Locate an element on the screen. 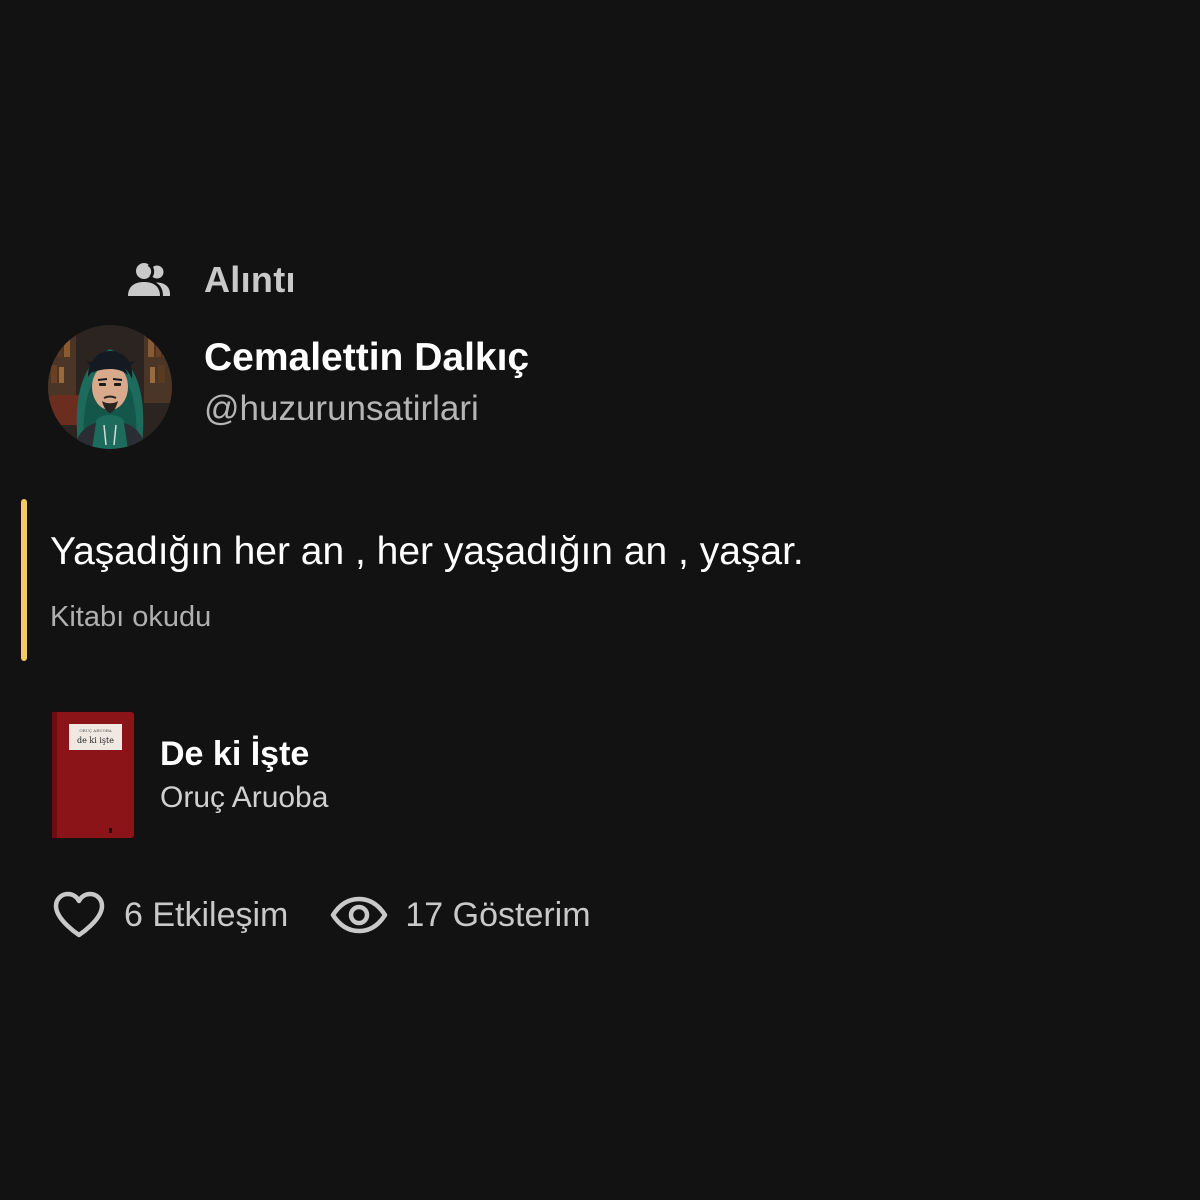 This screenshot has width=1200, height=1200. reading-status: Kitabı okudu is located at coordinates (131, 617).